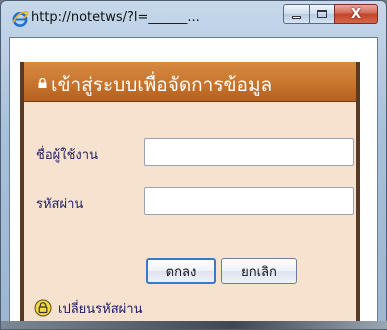 This screenshot has width=387, height=330. What do you see at coordinates (60, 204) in the screenshot?
I see `password-label: รหัสผ่าน` at bounding box center [60, 204].